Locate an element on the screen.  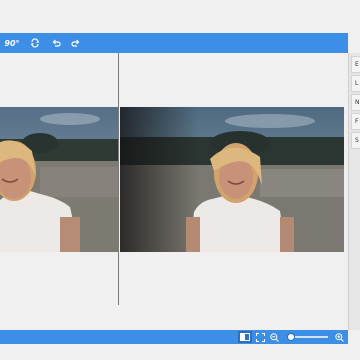
fit-view-icon is located at coordinates (260, 337).